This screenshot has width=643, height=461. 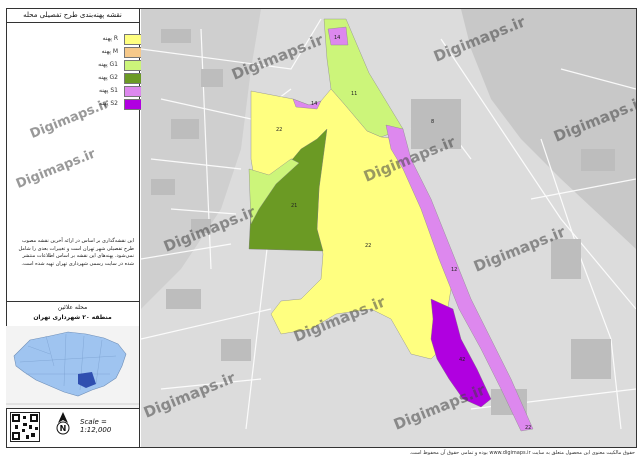 What do you see at coordinates (454, 270) in the screenshot?
I see `zone-label: 12` at bounding box center [454, 270].